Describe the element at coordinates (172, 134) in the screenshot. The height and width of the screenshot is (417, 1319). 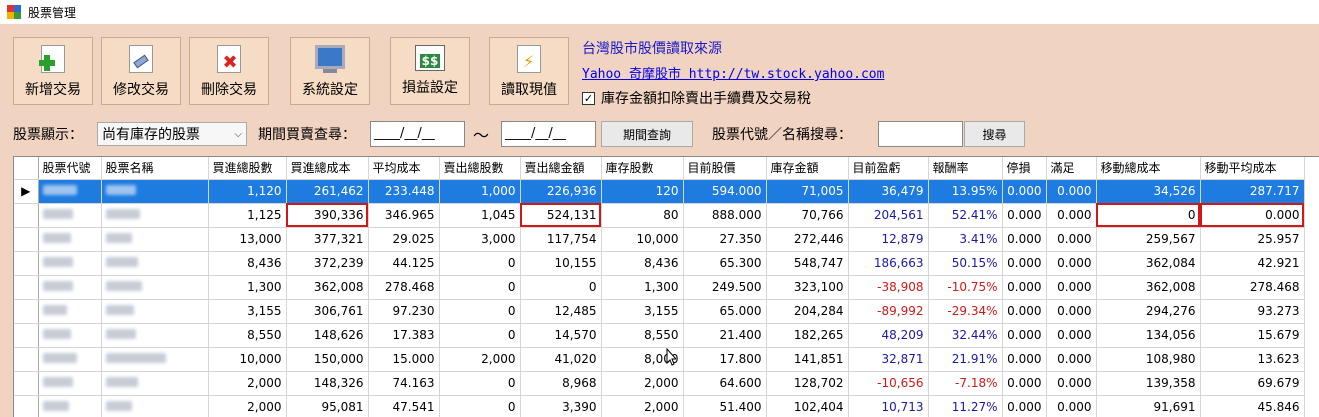
I see `stock-display-select: 尚有庫存的股票 ⌵` at that location.